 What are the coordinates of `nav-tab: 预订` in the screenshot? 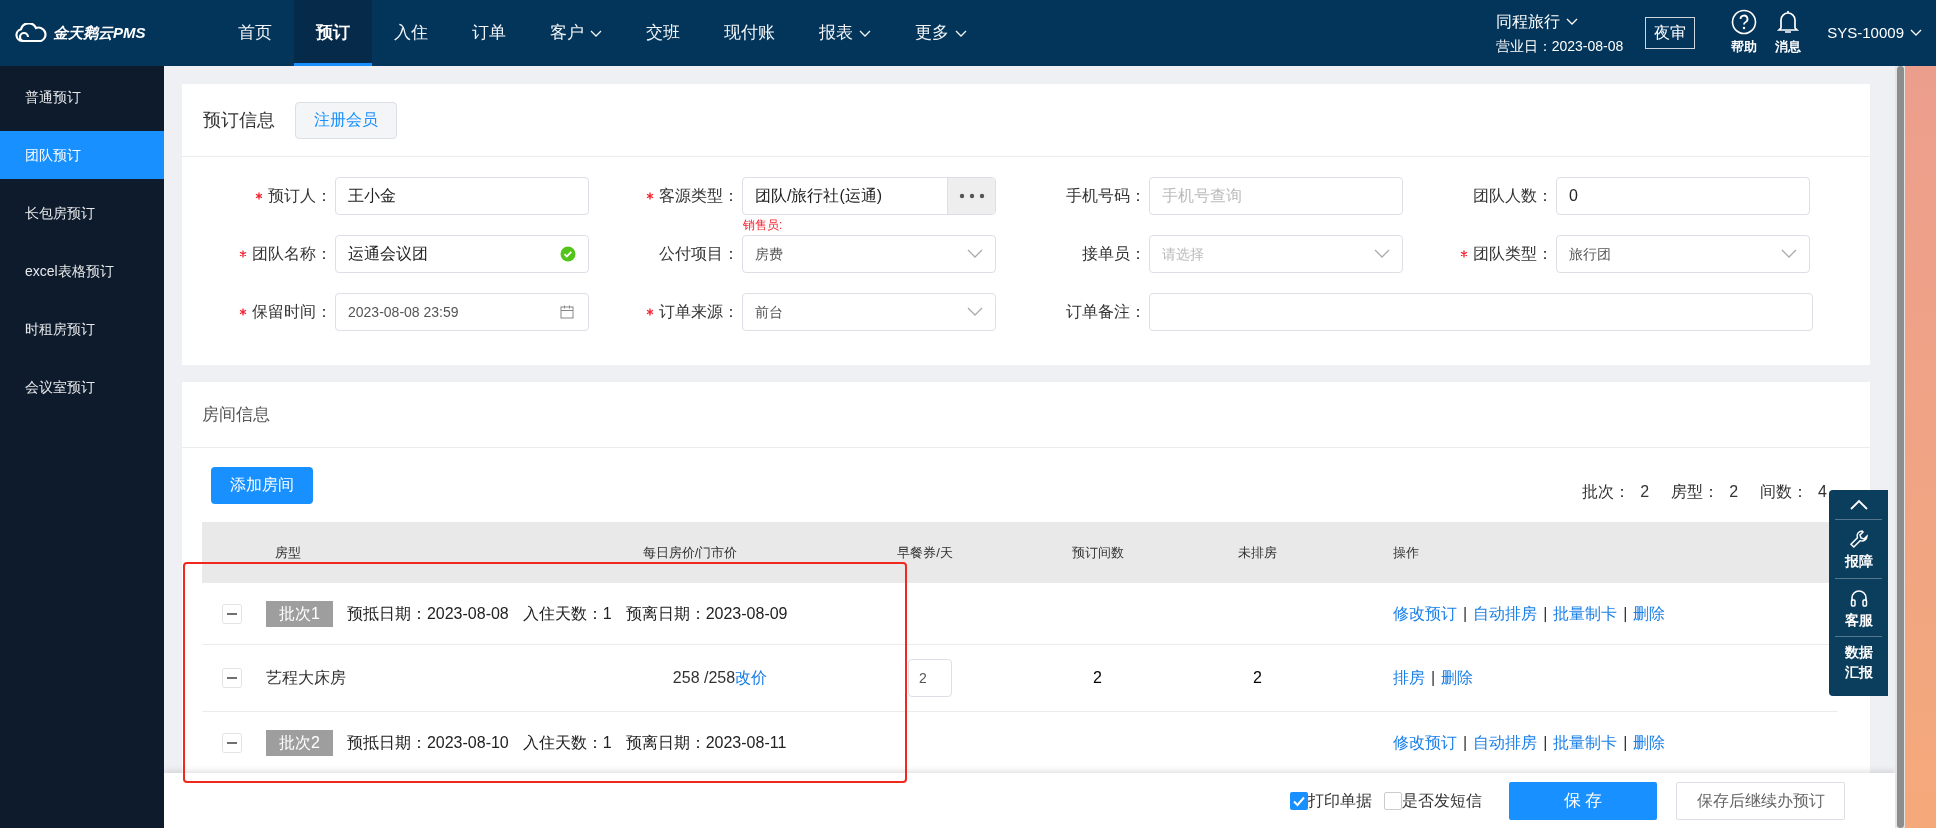 It's located at (333, 33).